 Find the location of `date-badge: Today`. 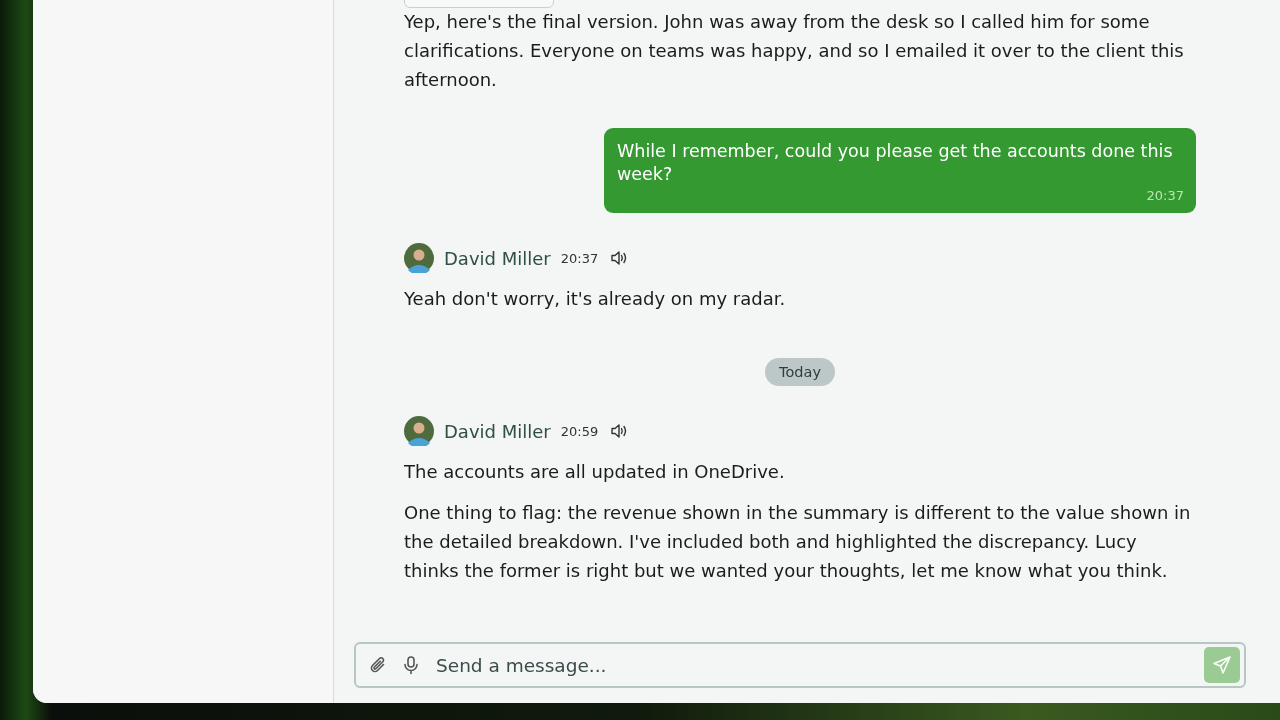

date-badge: Today is located at coordinates (800, 372).